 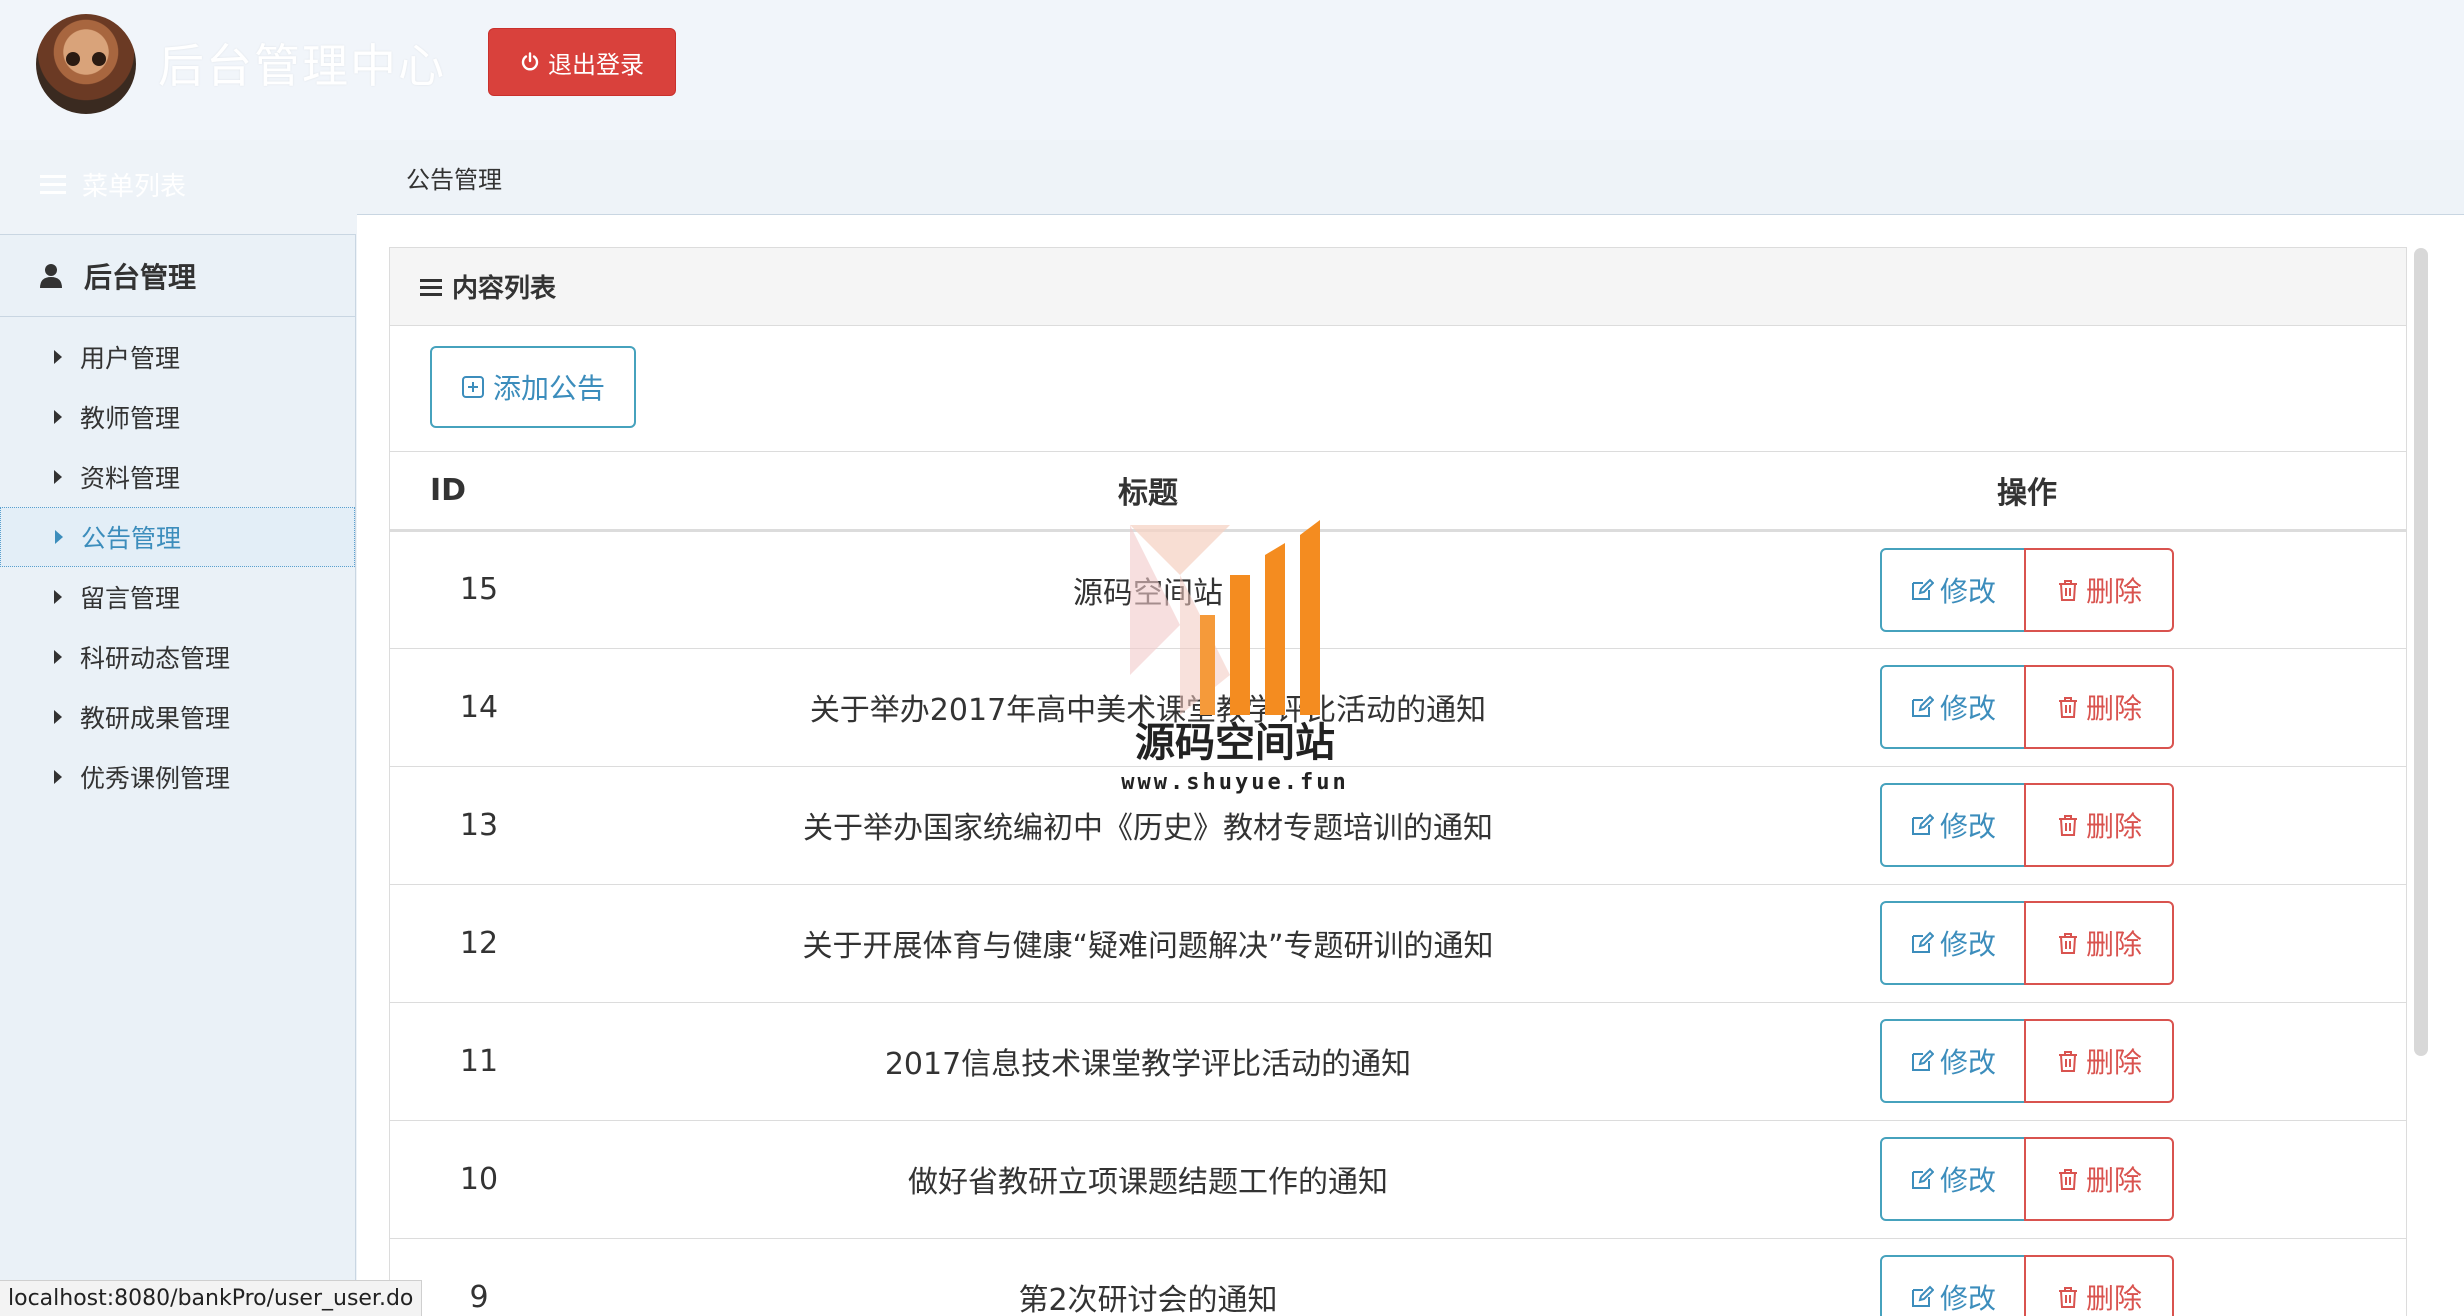 I want to click on table-row: 9 第2次研讨会的通知 修改 删除, so click(x=1398, y=1277).